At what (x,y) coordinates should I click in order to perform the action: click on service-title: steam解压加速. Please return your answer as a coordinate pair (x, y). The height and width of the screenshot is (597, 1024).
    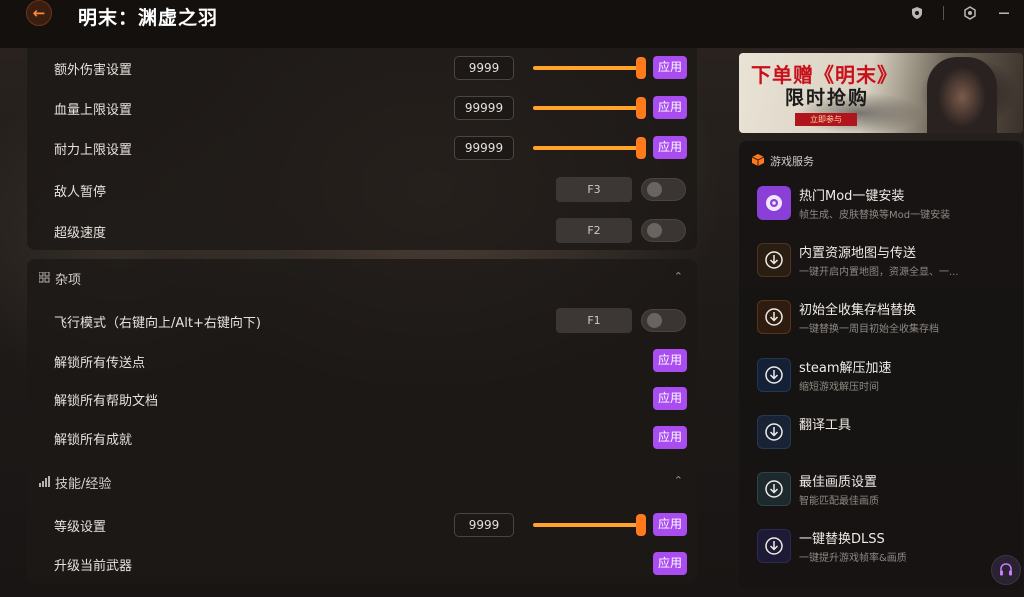
    Looking at the image, I should click on (845, 368).